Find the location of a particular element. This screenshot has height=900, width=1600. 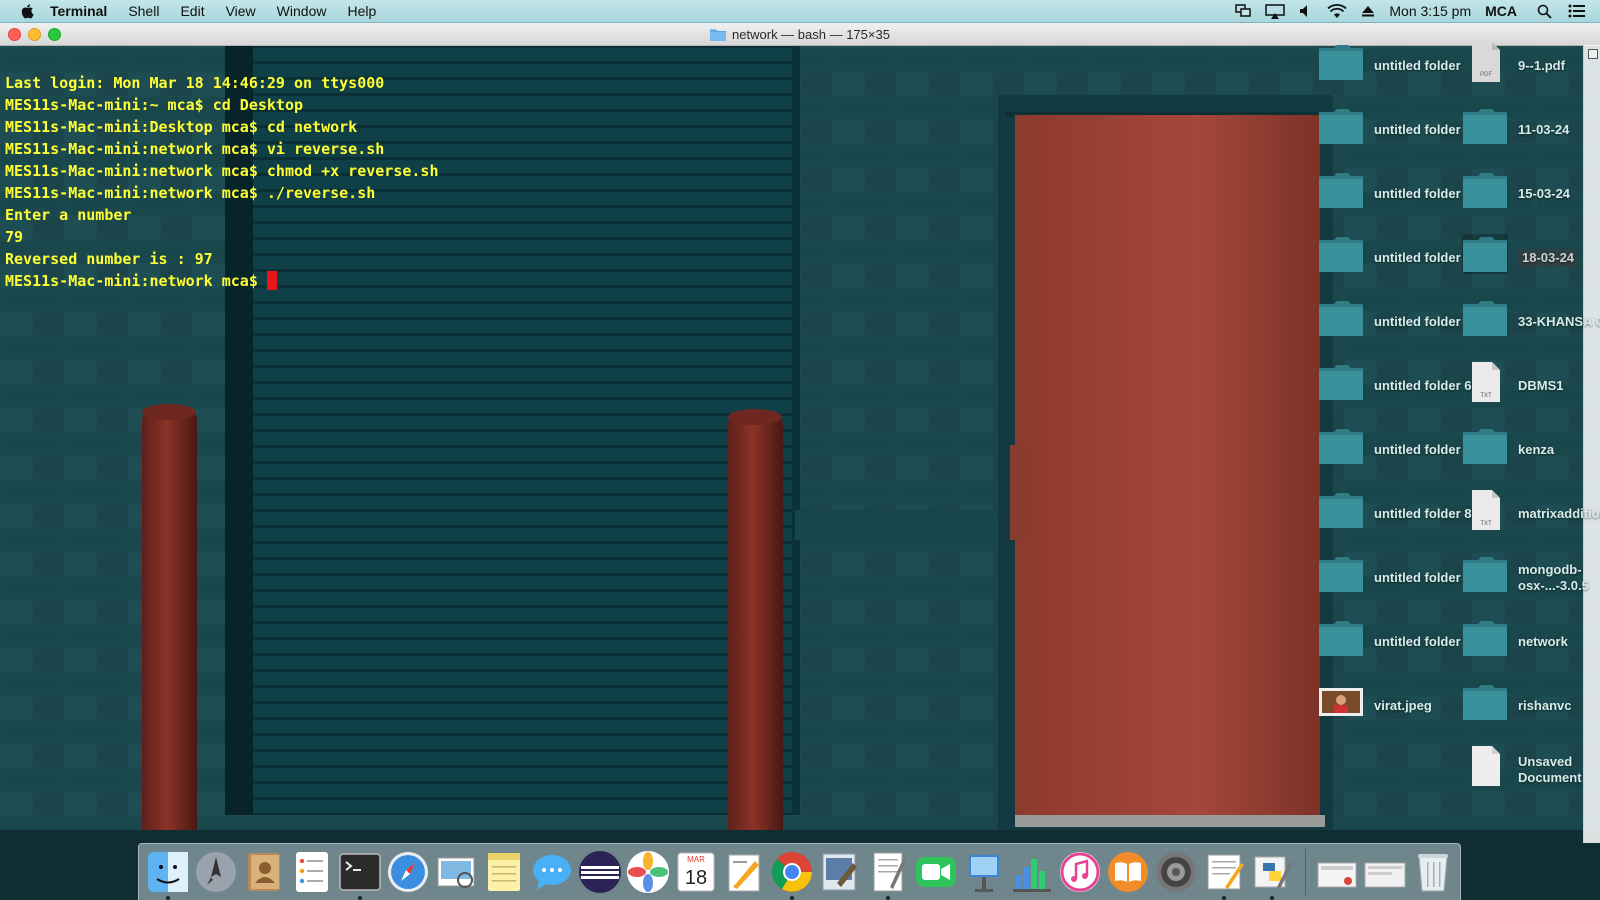

desktop-item: rishanvc is located at coordinates (1531, 706).